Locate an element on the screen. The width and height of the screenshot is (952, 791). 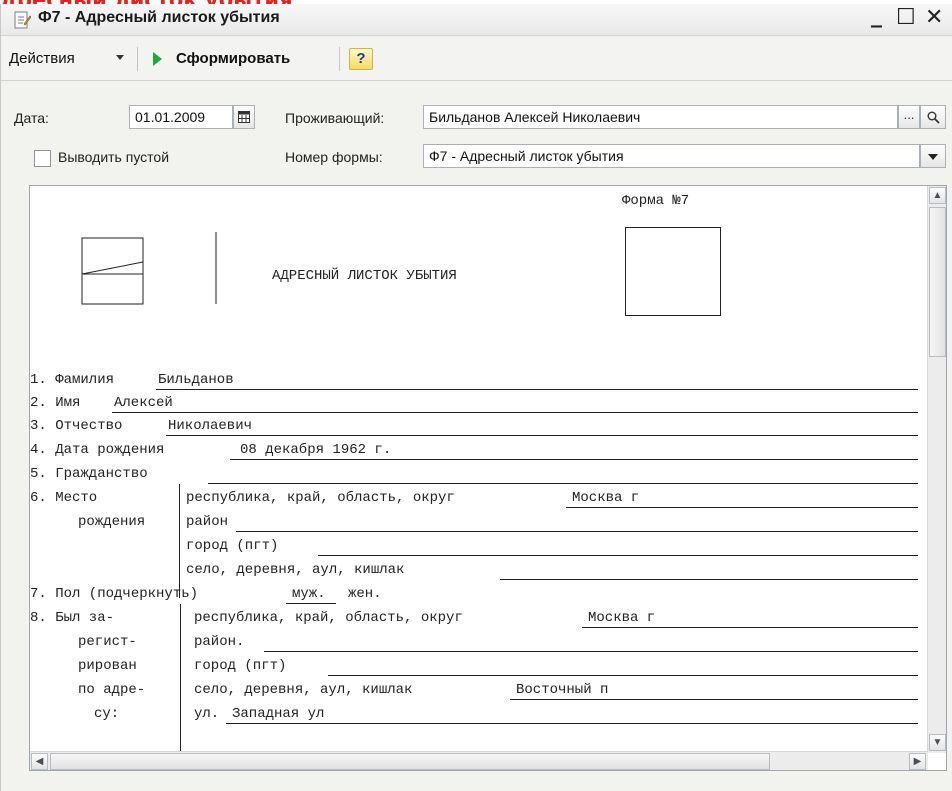
window-title: Ф7 - Адресный листок убытия is located at coordinates (159, 17).